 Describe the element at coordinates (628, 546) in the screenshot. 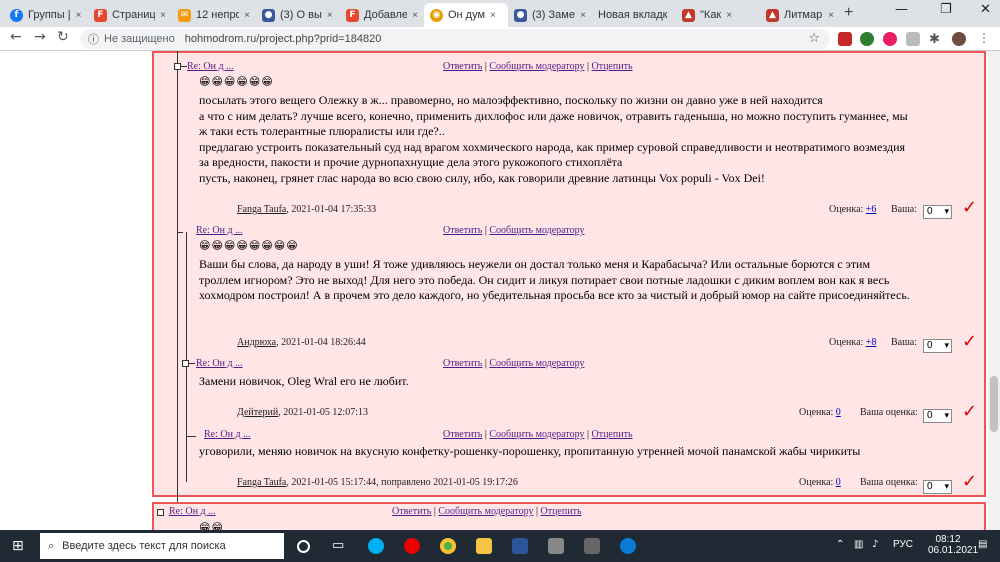

I see `edge-icon` at that location.